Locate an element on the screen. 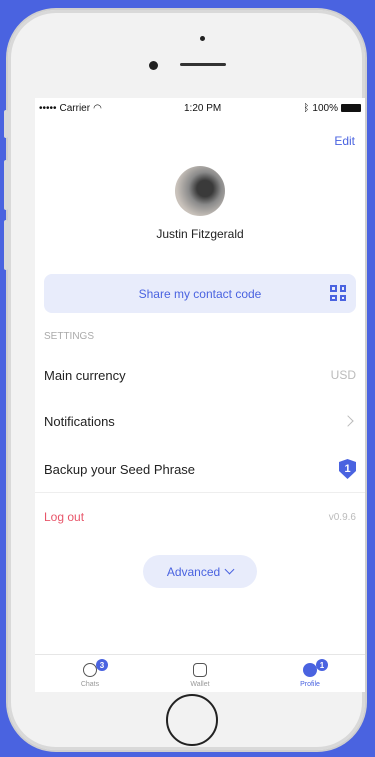  tab-chats: 3 Chats is located at coordinates (90, 671).